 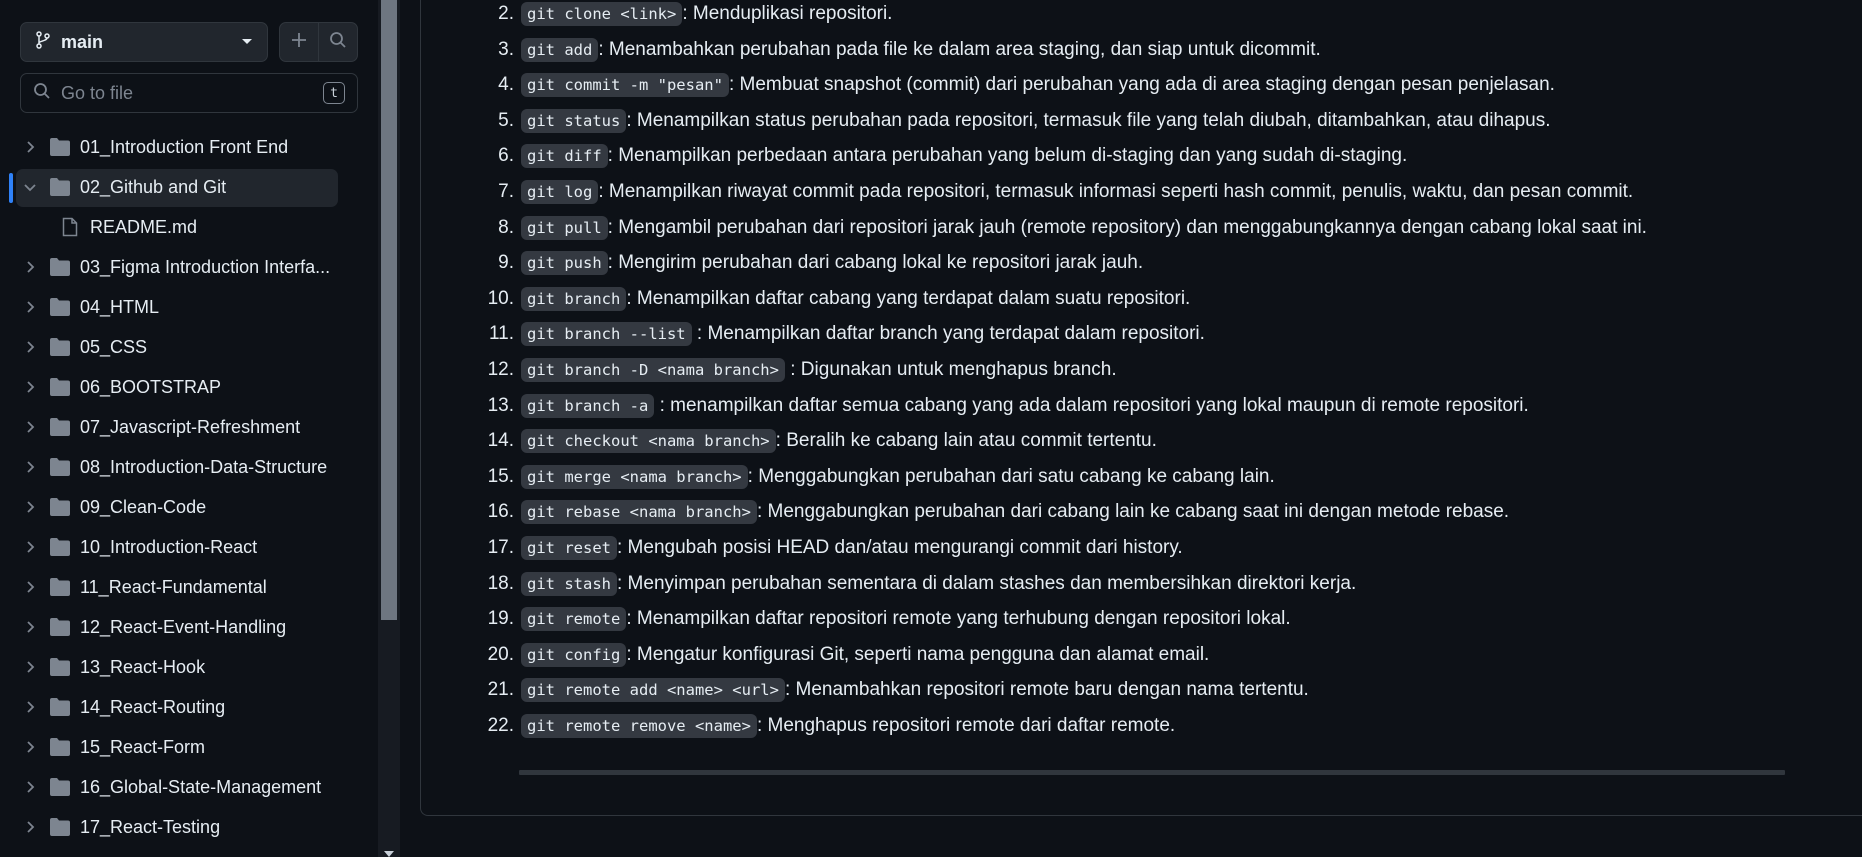 I want to click on tree-item-folder: 13_React-Hook, so click(x=189, y=667).